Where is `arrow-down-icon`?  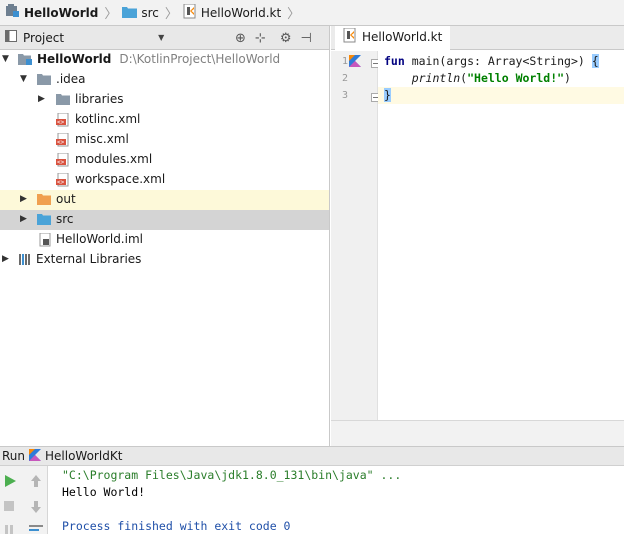
arrow-down-icon is located at coordinates (37, 507).